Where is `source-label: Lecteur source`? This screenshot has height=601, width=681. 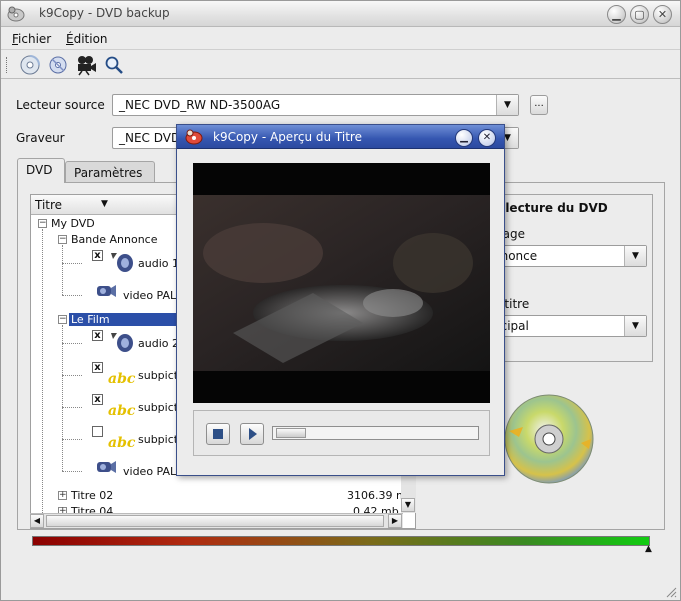
source-label: Lecteur source is located at coordinates (60, 105).